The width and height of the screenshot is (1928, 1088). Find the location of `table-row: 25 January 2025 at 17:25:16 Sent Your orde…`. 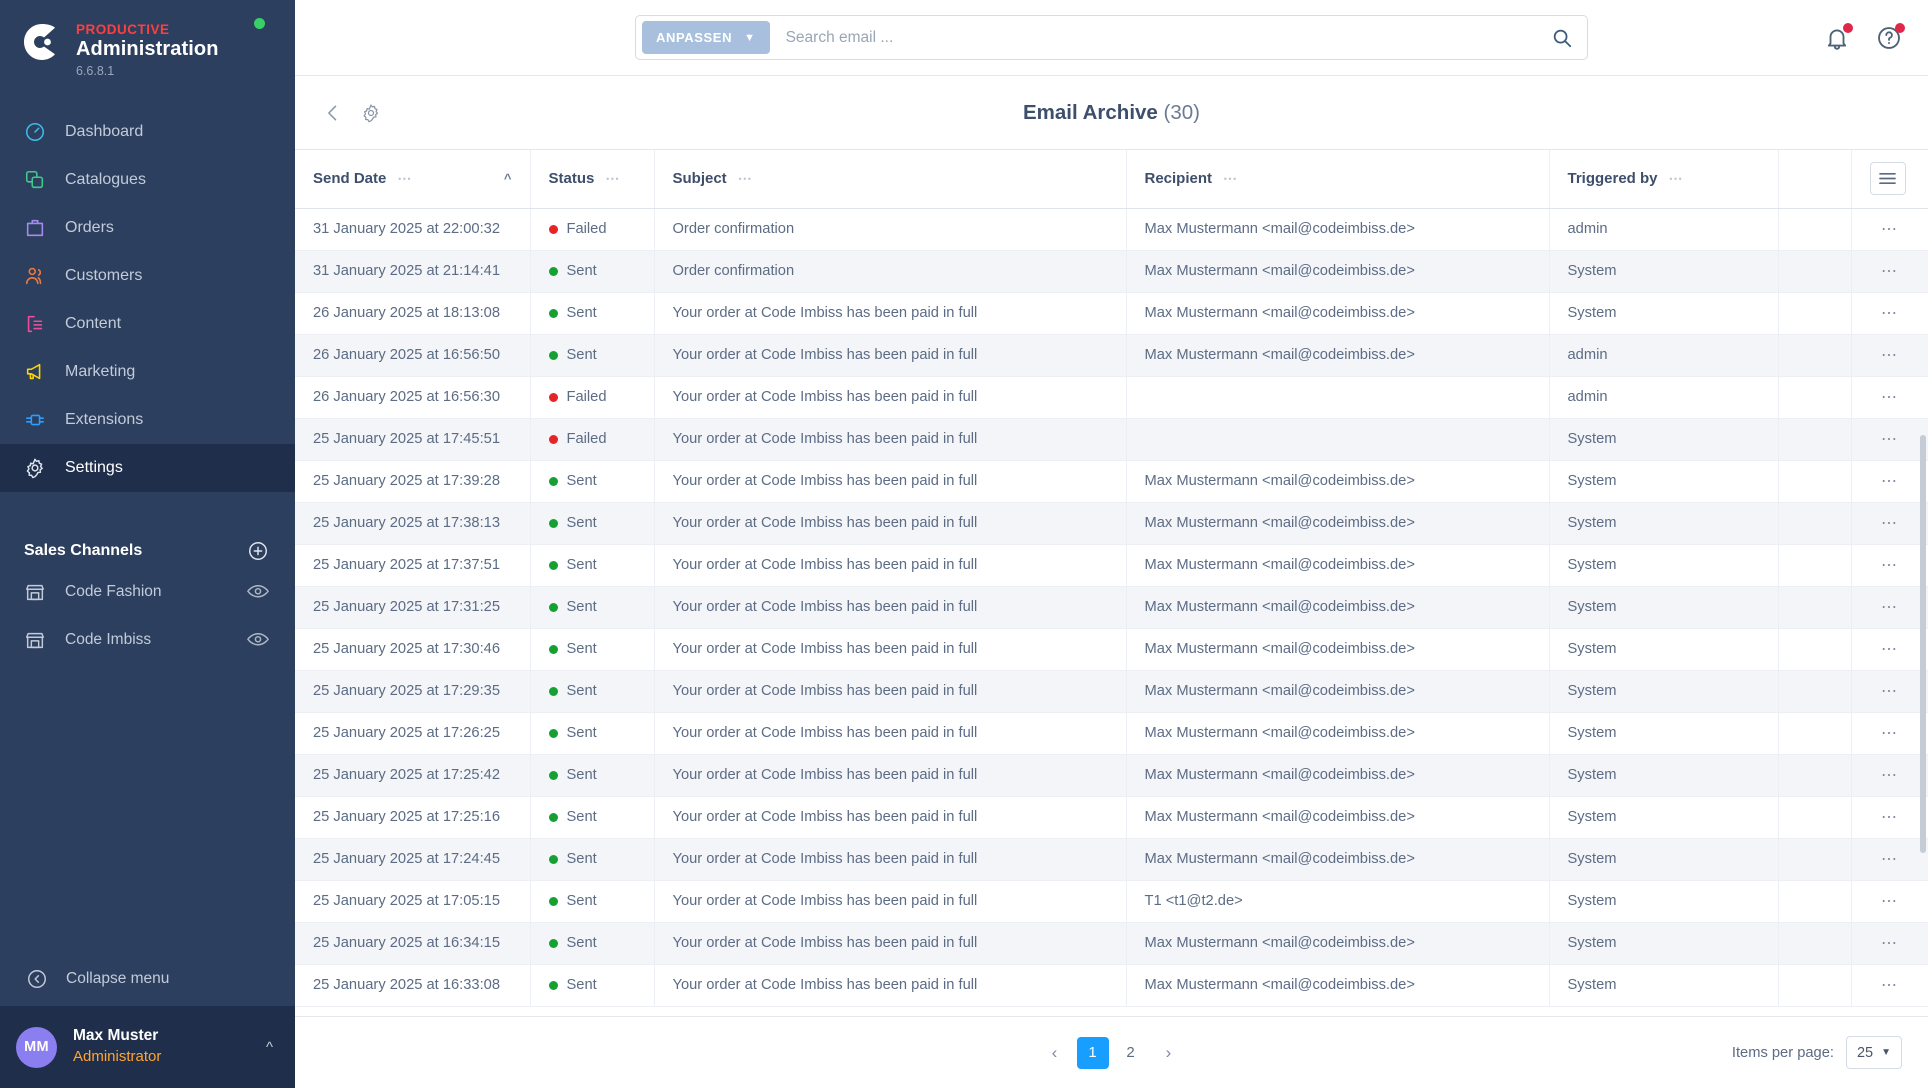

table-row: 25 January 2025 at 17:25:16 Sent Your orde… is located at coordinates (1111, 817).